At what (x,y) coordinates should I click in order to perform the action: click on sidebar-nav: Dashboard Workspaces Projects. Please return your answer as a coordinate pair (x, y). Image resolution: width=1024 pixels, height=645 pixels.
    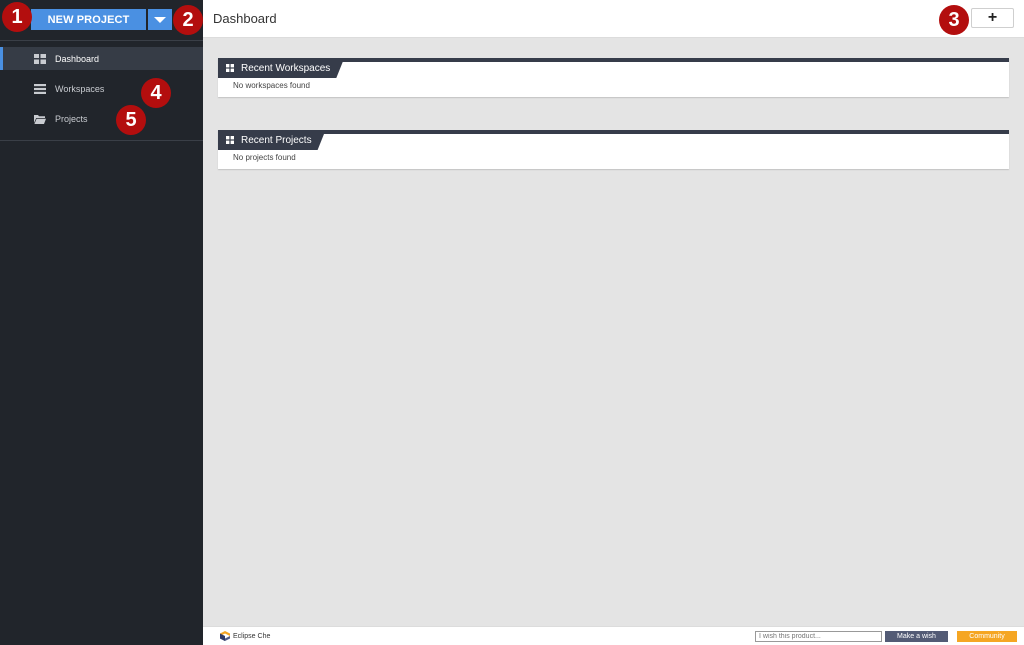
    Looking at the image, I should click on (101, 92).